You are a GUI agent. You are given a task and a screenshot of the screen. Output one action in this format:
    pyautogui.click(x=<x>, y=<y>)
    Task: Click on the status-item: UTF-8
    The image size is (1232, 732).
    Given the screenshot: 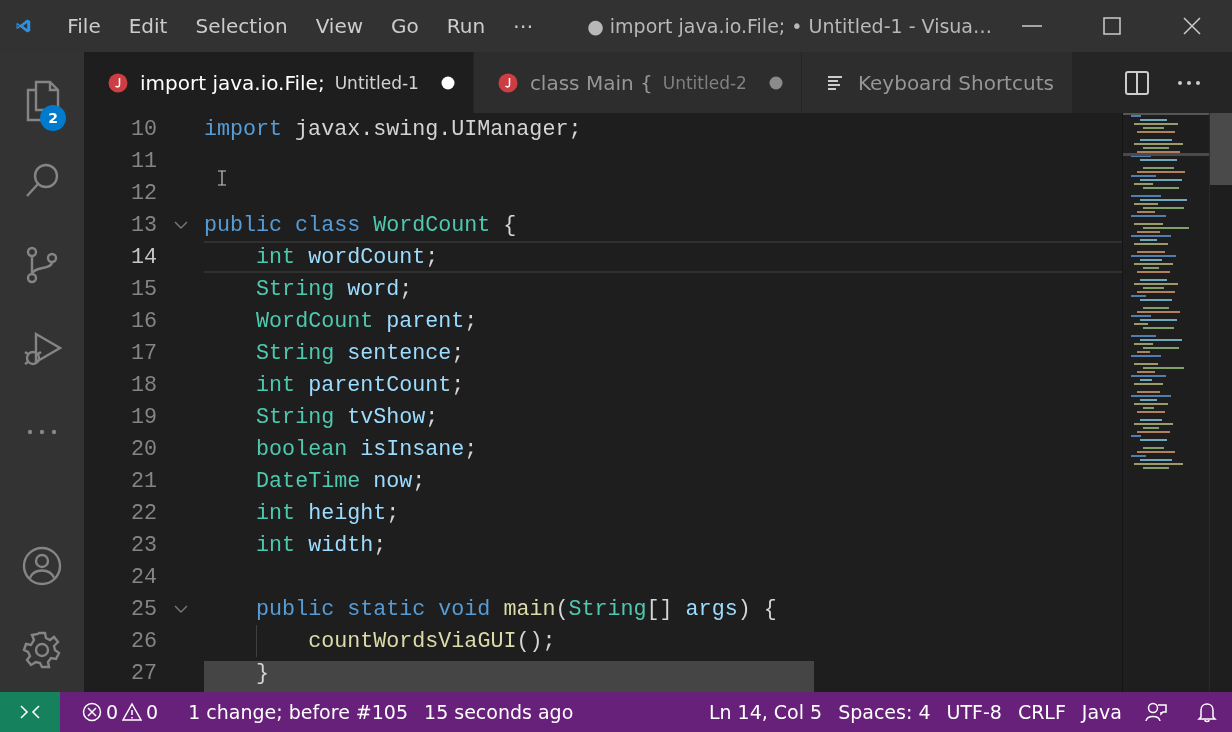 What is the action you would take?
    pyautogui.click(x=974, y=712)
    